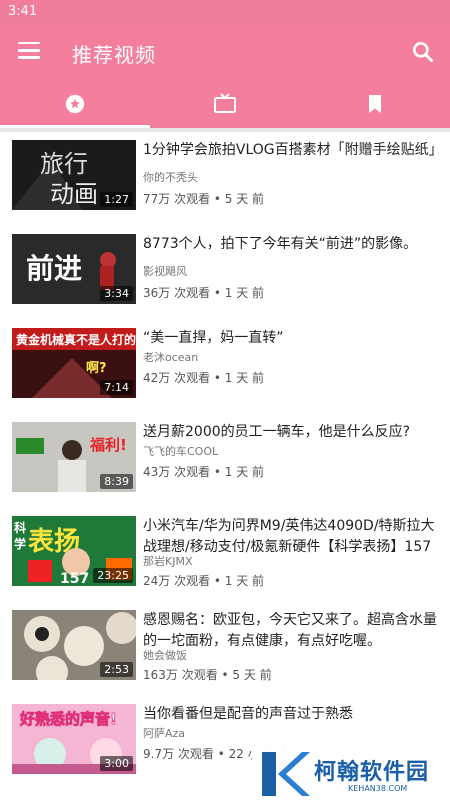  I want to click on duration-badge: 23:25, so click(113, 575).